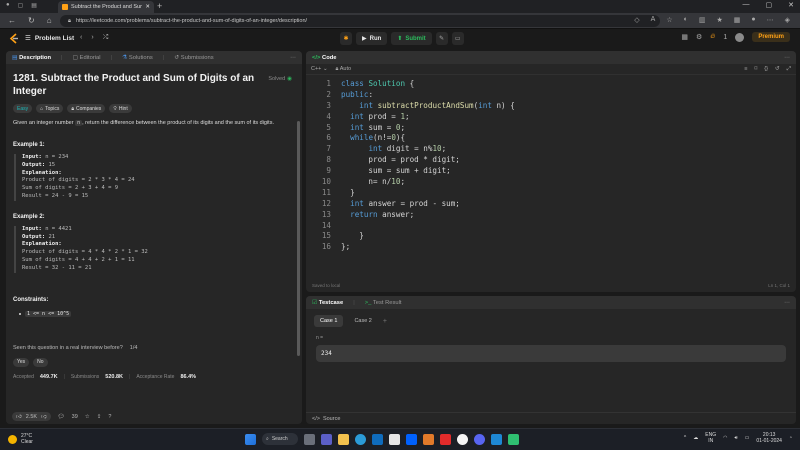  Describe the element at coordinates (14, 38) in the screenshot. I see `leetcode-logo-icon` at that location.